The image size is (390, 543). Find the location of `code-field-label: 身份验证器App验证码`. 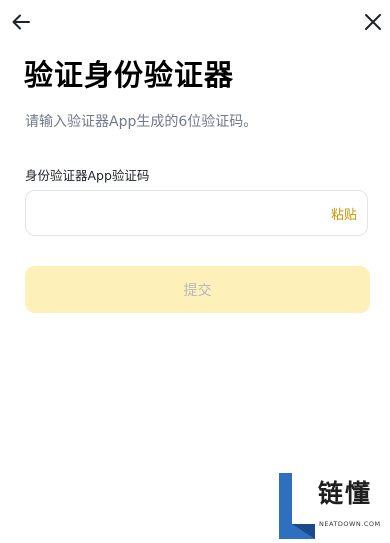

code-field-label: 身份验证器App验证码 is located at coordinates (87, 175).